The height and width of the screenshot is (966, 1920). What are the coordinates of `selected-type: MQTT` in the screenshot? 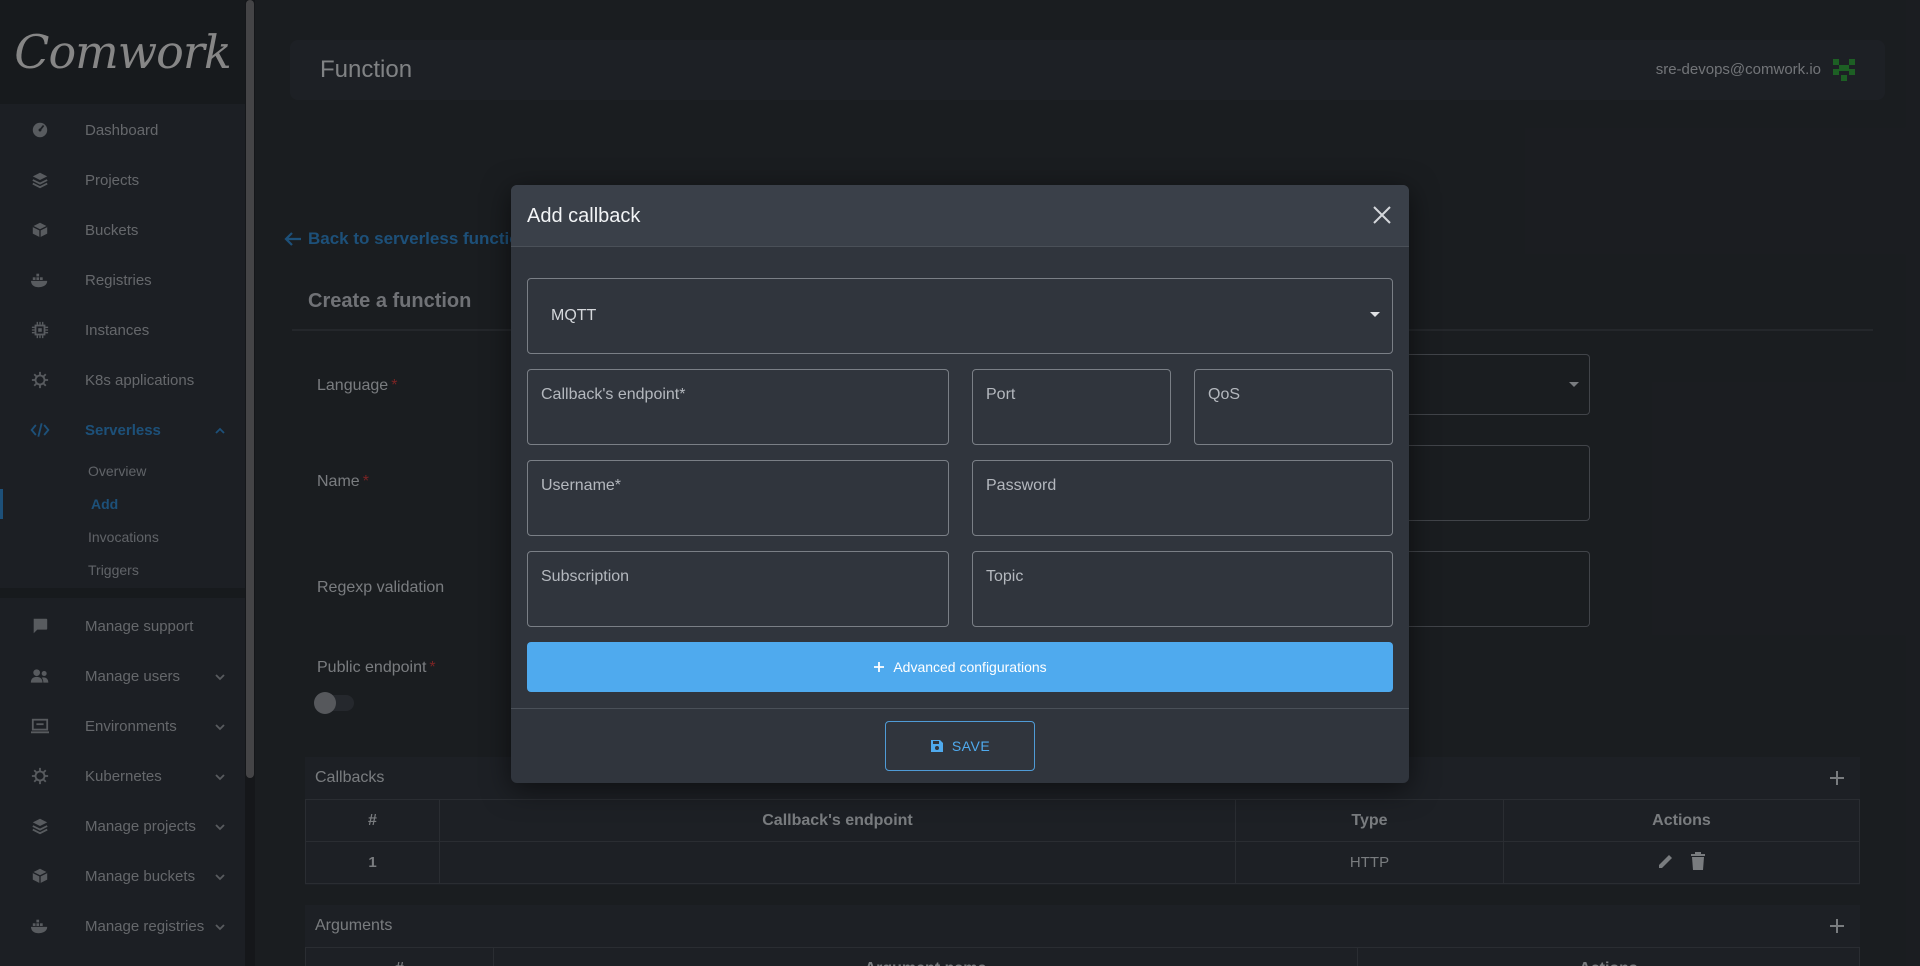 It's located at (574, 315).